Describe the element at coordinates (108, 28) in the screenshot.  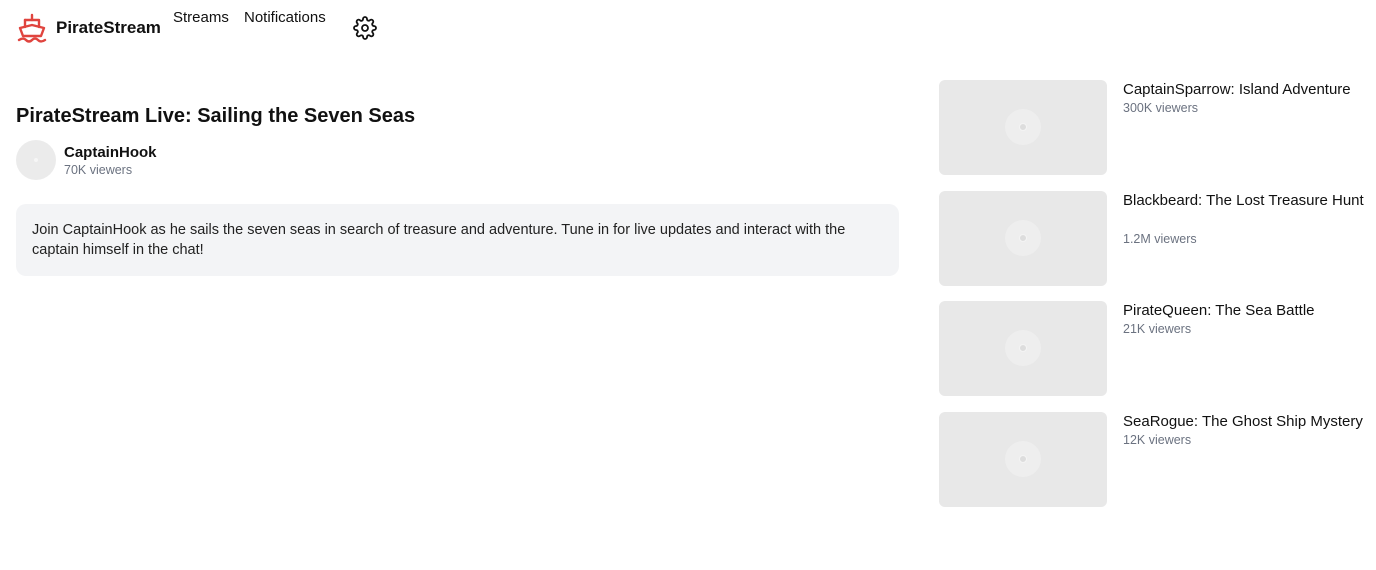
I see `brand-name: PirateStream` at that location.